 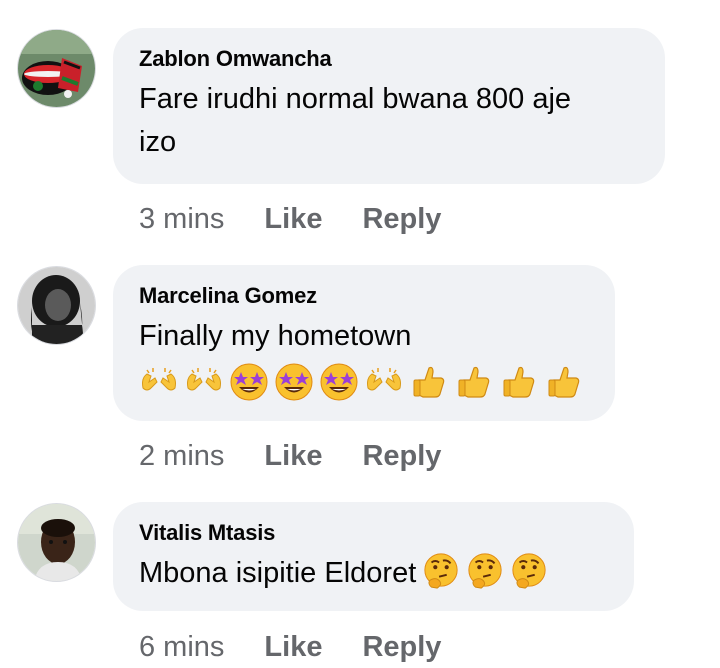 What do you see at coordinates (182, 647) in the screenshot?
I see `comment-timestamp: 6 mins` at bounding box center [182, 647].